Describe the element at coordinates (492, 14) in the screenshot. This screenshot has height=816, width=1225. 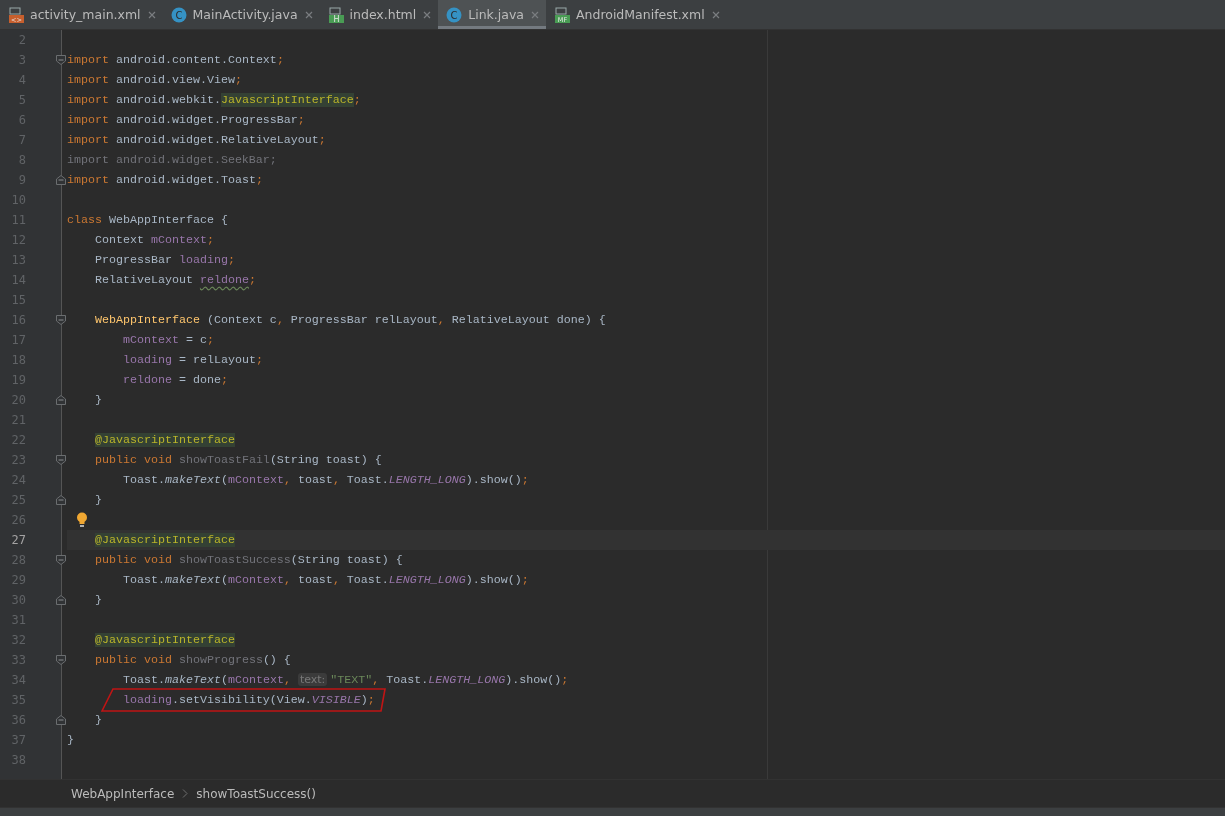
I see `editor-tab: C Link.java` at that location.